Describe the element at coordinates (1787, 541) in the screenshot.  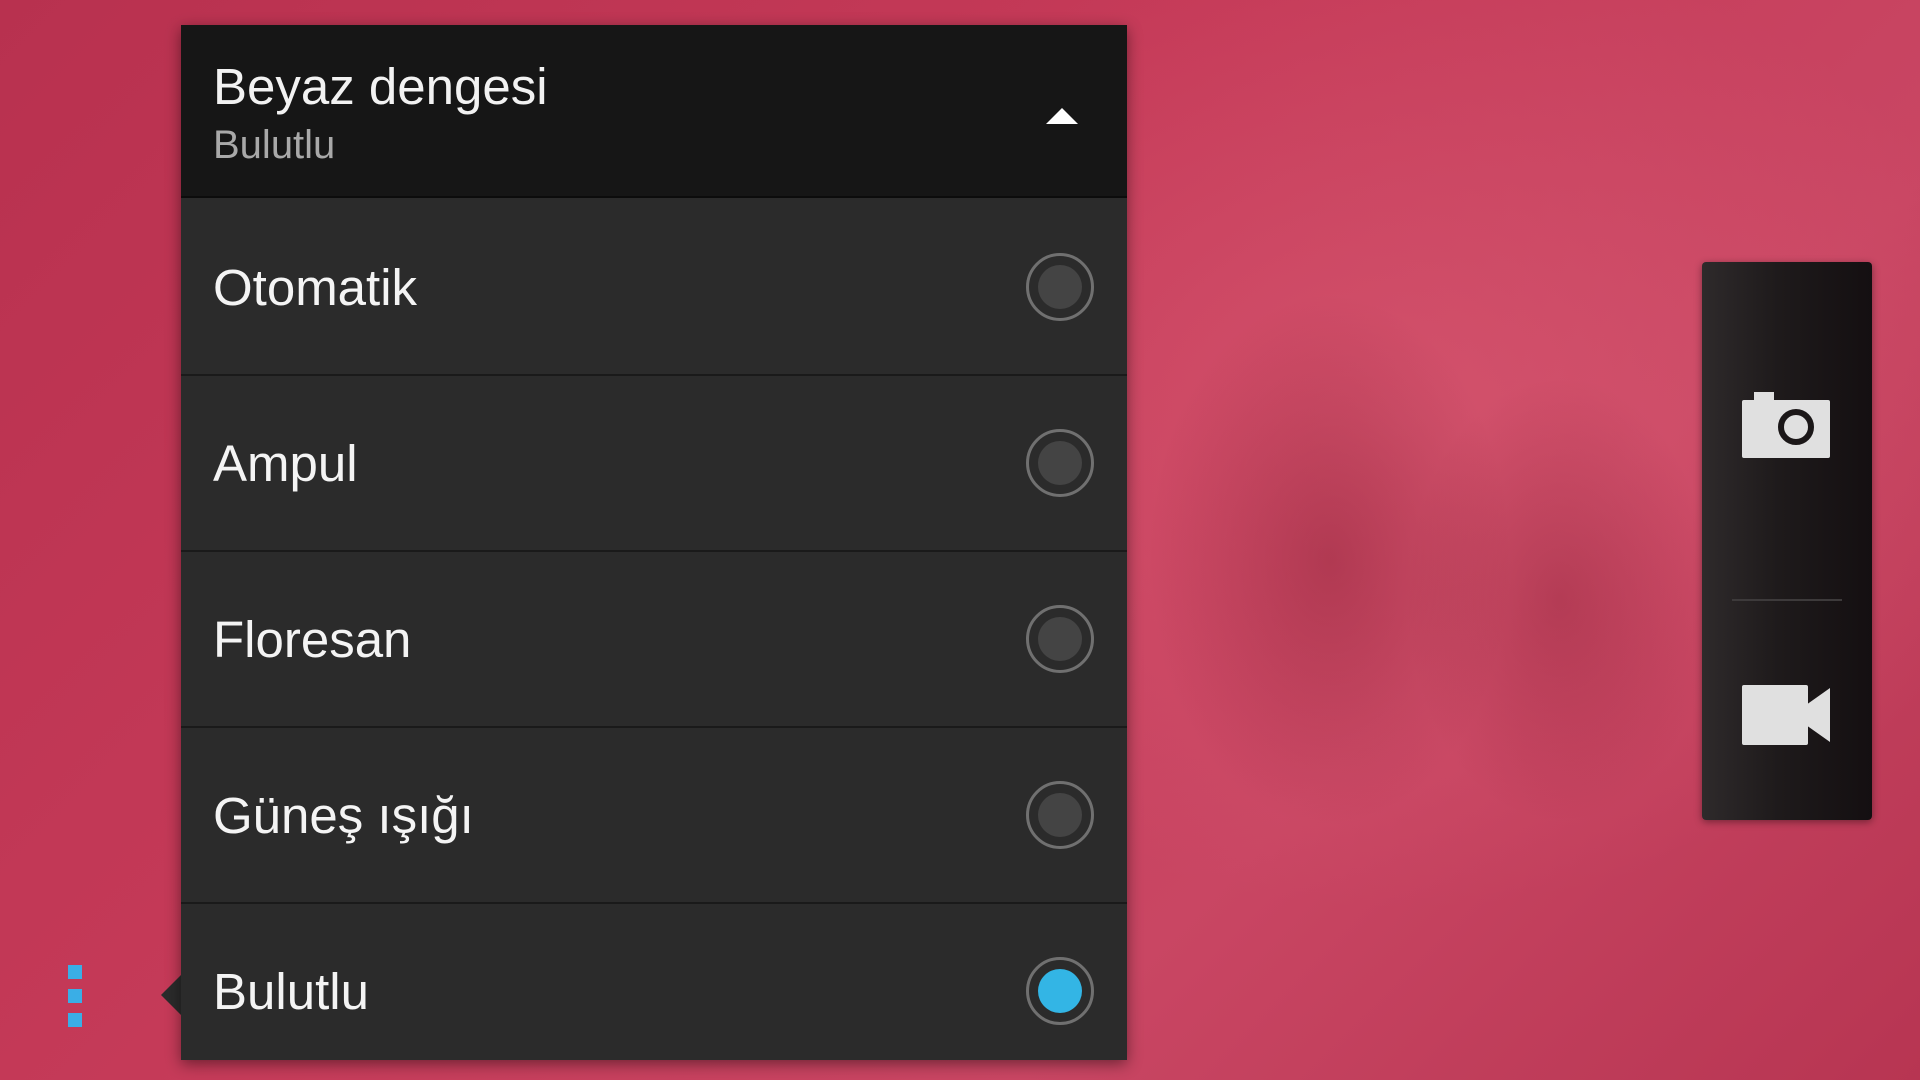
I see `mode-switcher` at that location.